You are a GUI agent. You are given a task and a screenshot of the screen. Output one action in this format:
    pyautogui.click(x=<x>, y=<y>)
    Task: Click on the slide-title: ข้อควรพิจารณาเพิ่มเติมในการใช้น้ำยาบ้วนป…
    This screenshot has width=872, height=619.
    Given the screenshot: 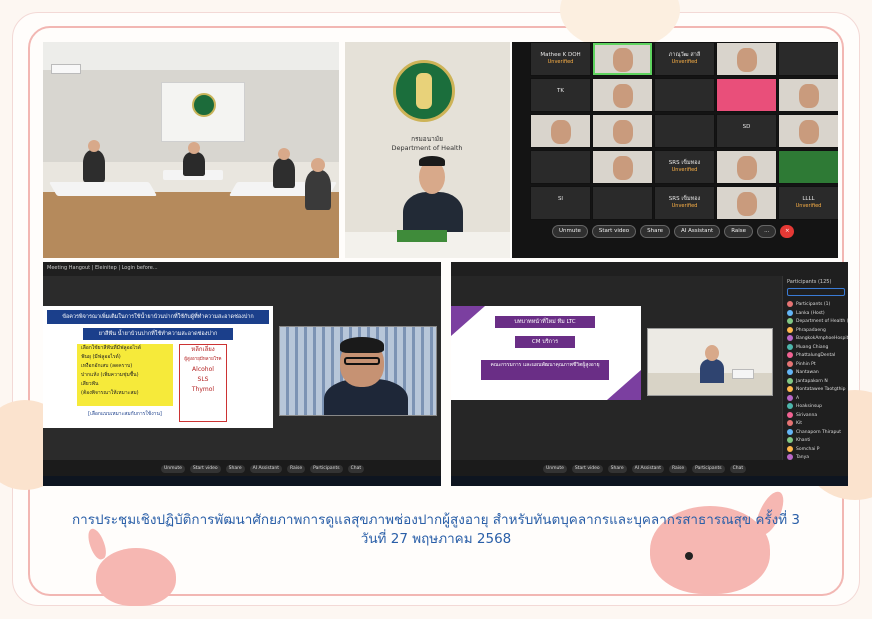 What is the action you would take?
    pyautogui.click(x=158, y=317)
    